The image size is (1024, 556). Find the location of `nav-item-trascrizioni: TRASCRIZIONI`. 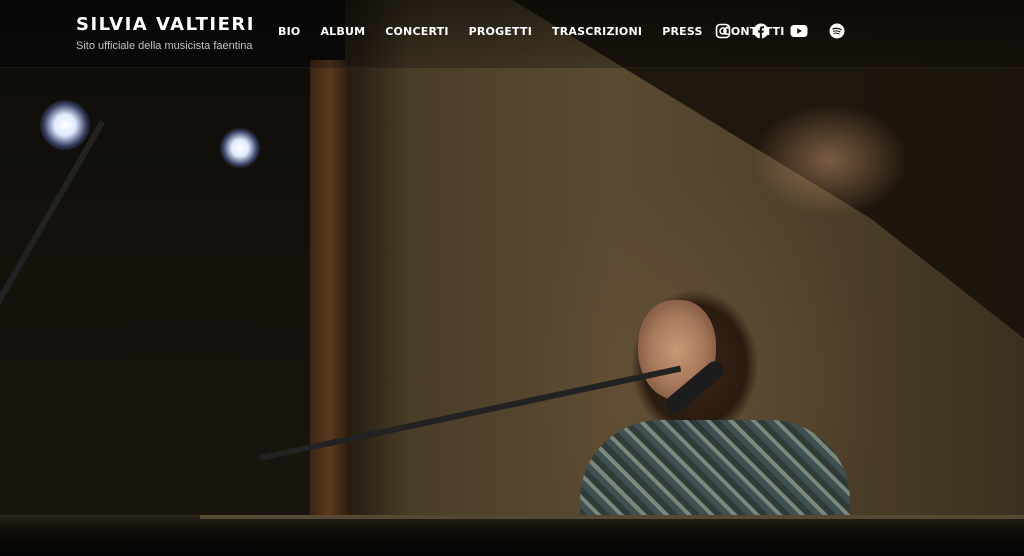

nav-item-trascrizioni: TRASCRIZIONI is located at coordinates (597, 32).